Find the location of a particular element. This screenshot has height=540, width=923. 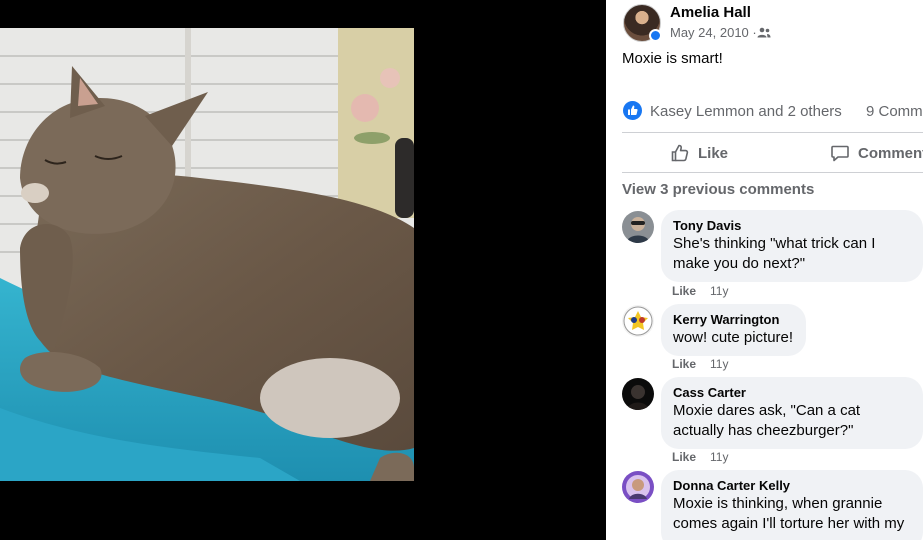

comment-bubble: Kerry Warrington wow! cute picture! is located at coordinates (733, 330).